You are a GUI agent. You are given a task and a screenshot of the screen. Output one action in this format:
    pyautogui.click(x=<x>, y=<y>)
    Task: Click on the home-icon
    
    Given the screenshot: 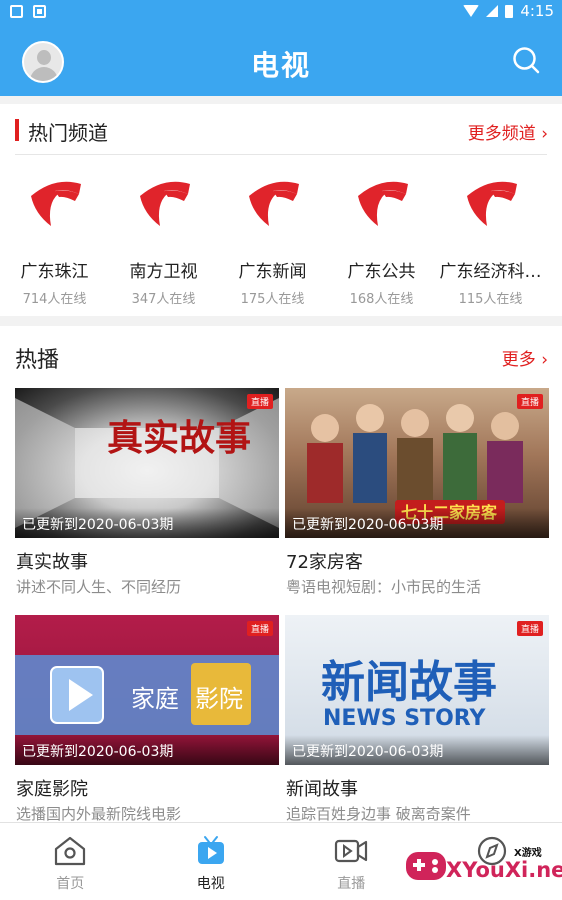 What is the action you would take?
    pyautogui.click(x=70, y=851)
    